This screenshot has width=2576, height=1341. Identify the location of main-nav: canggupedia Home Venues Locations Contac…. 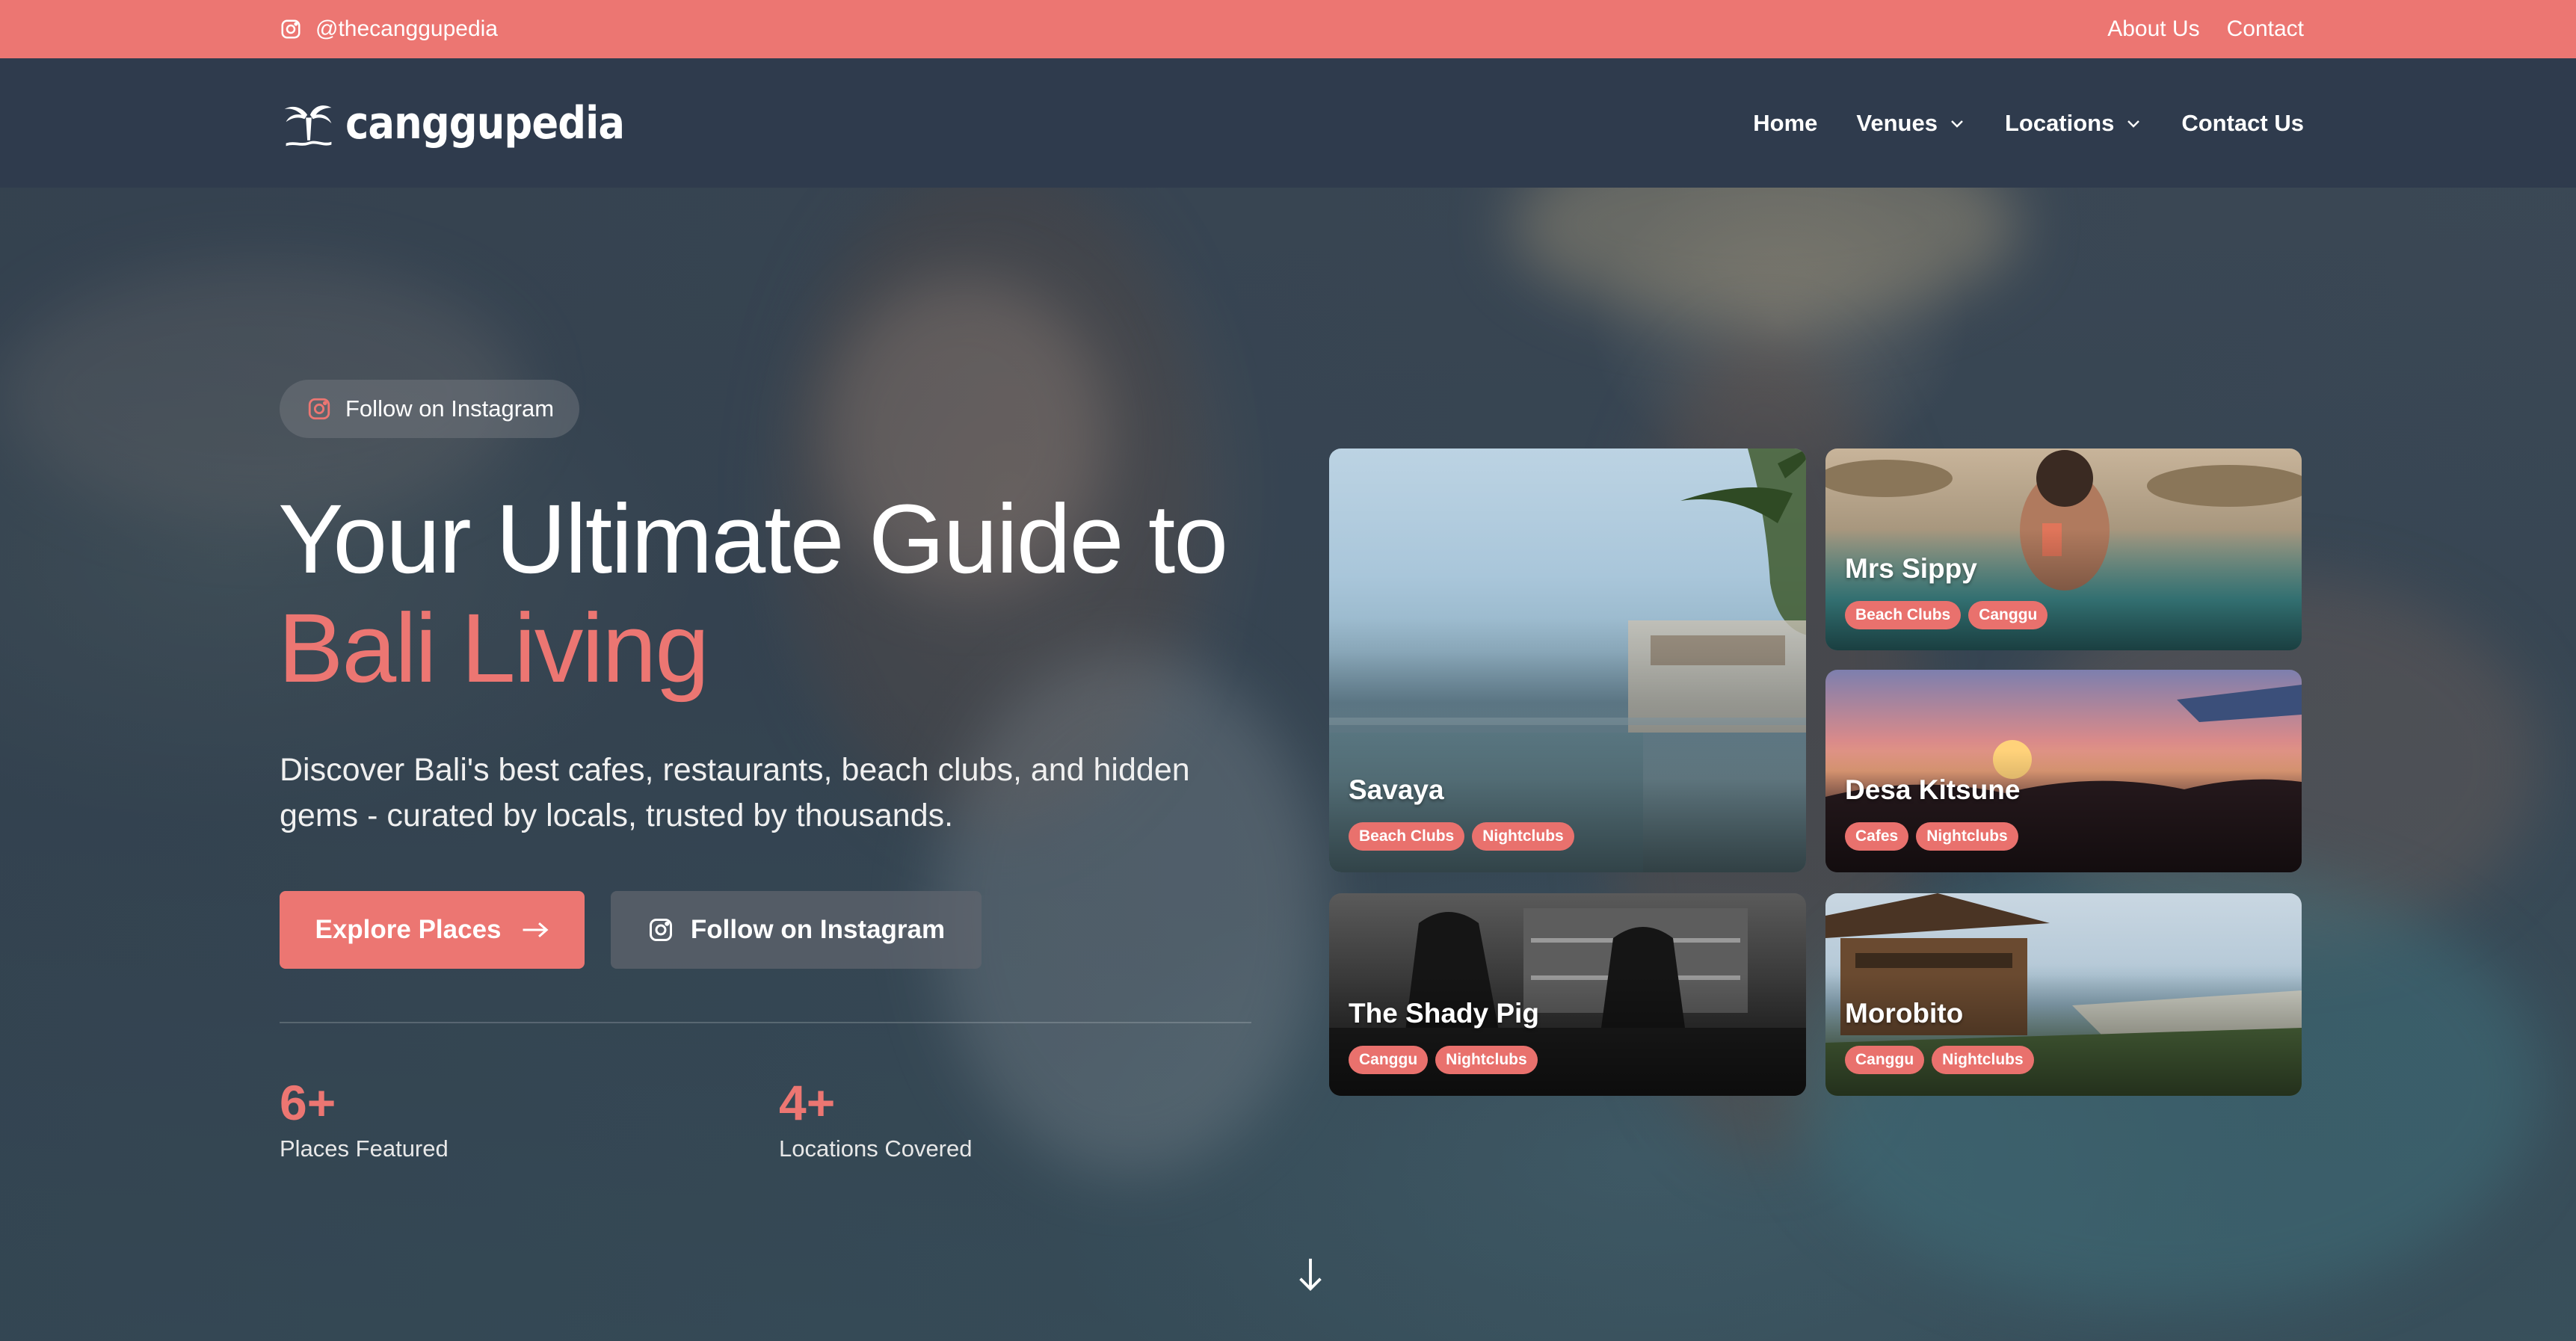
(1288, 123).